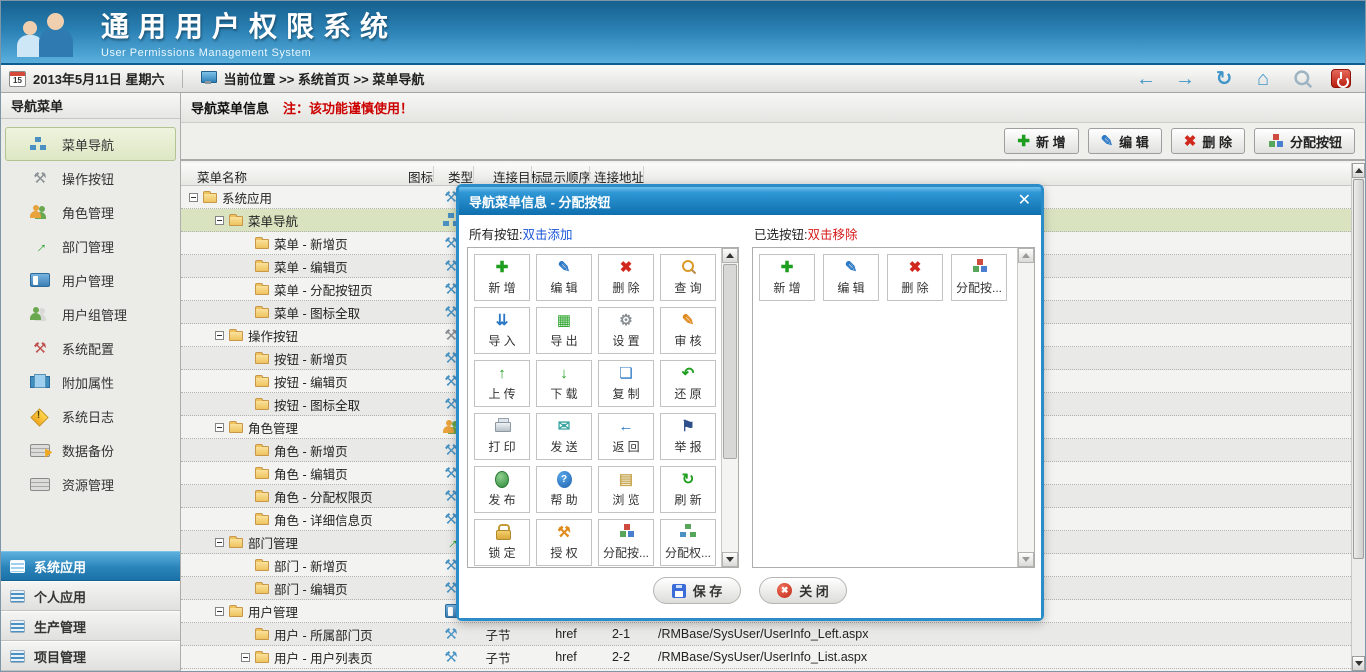  Describe the element at coordinates (688, 330) in the screenshot. I see `grid-button: ✎ 审 核` at that location.